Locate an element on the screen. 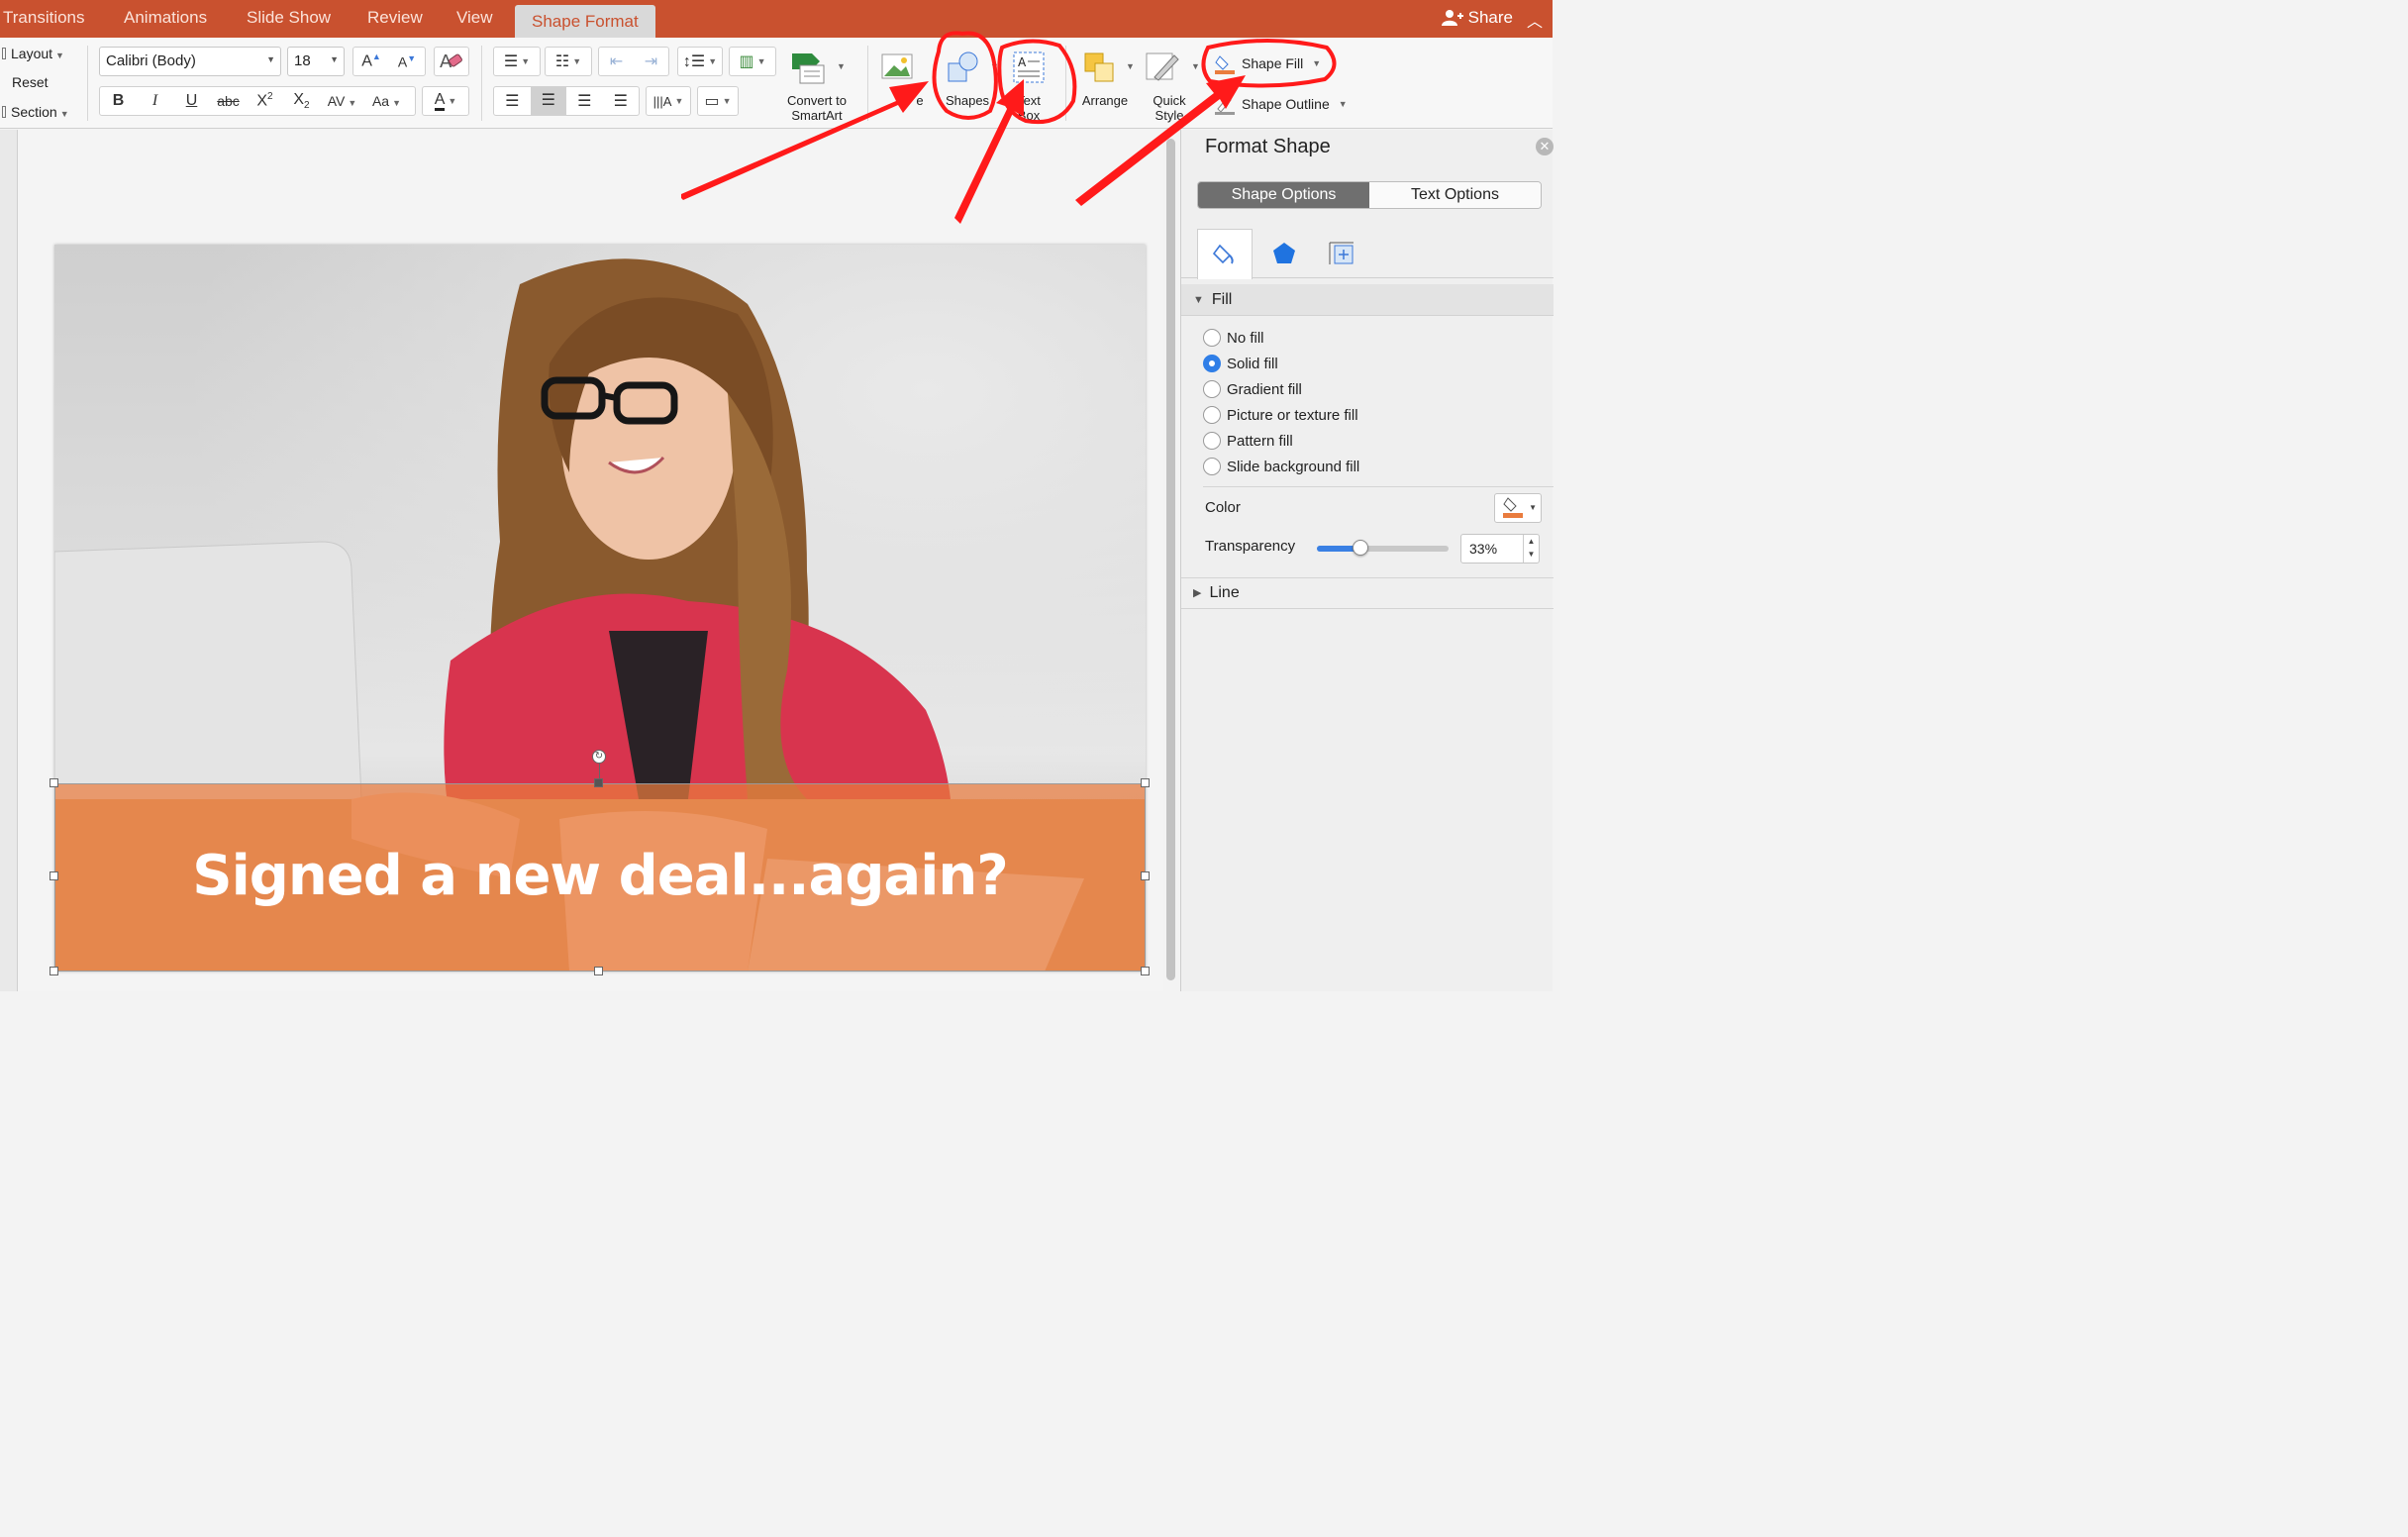 This screenshot has width=2408, height=1537. shape-outline-button: Shape Outline ▼ is located at coordinates (1281, 104).